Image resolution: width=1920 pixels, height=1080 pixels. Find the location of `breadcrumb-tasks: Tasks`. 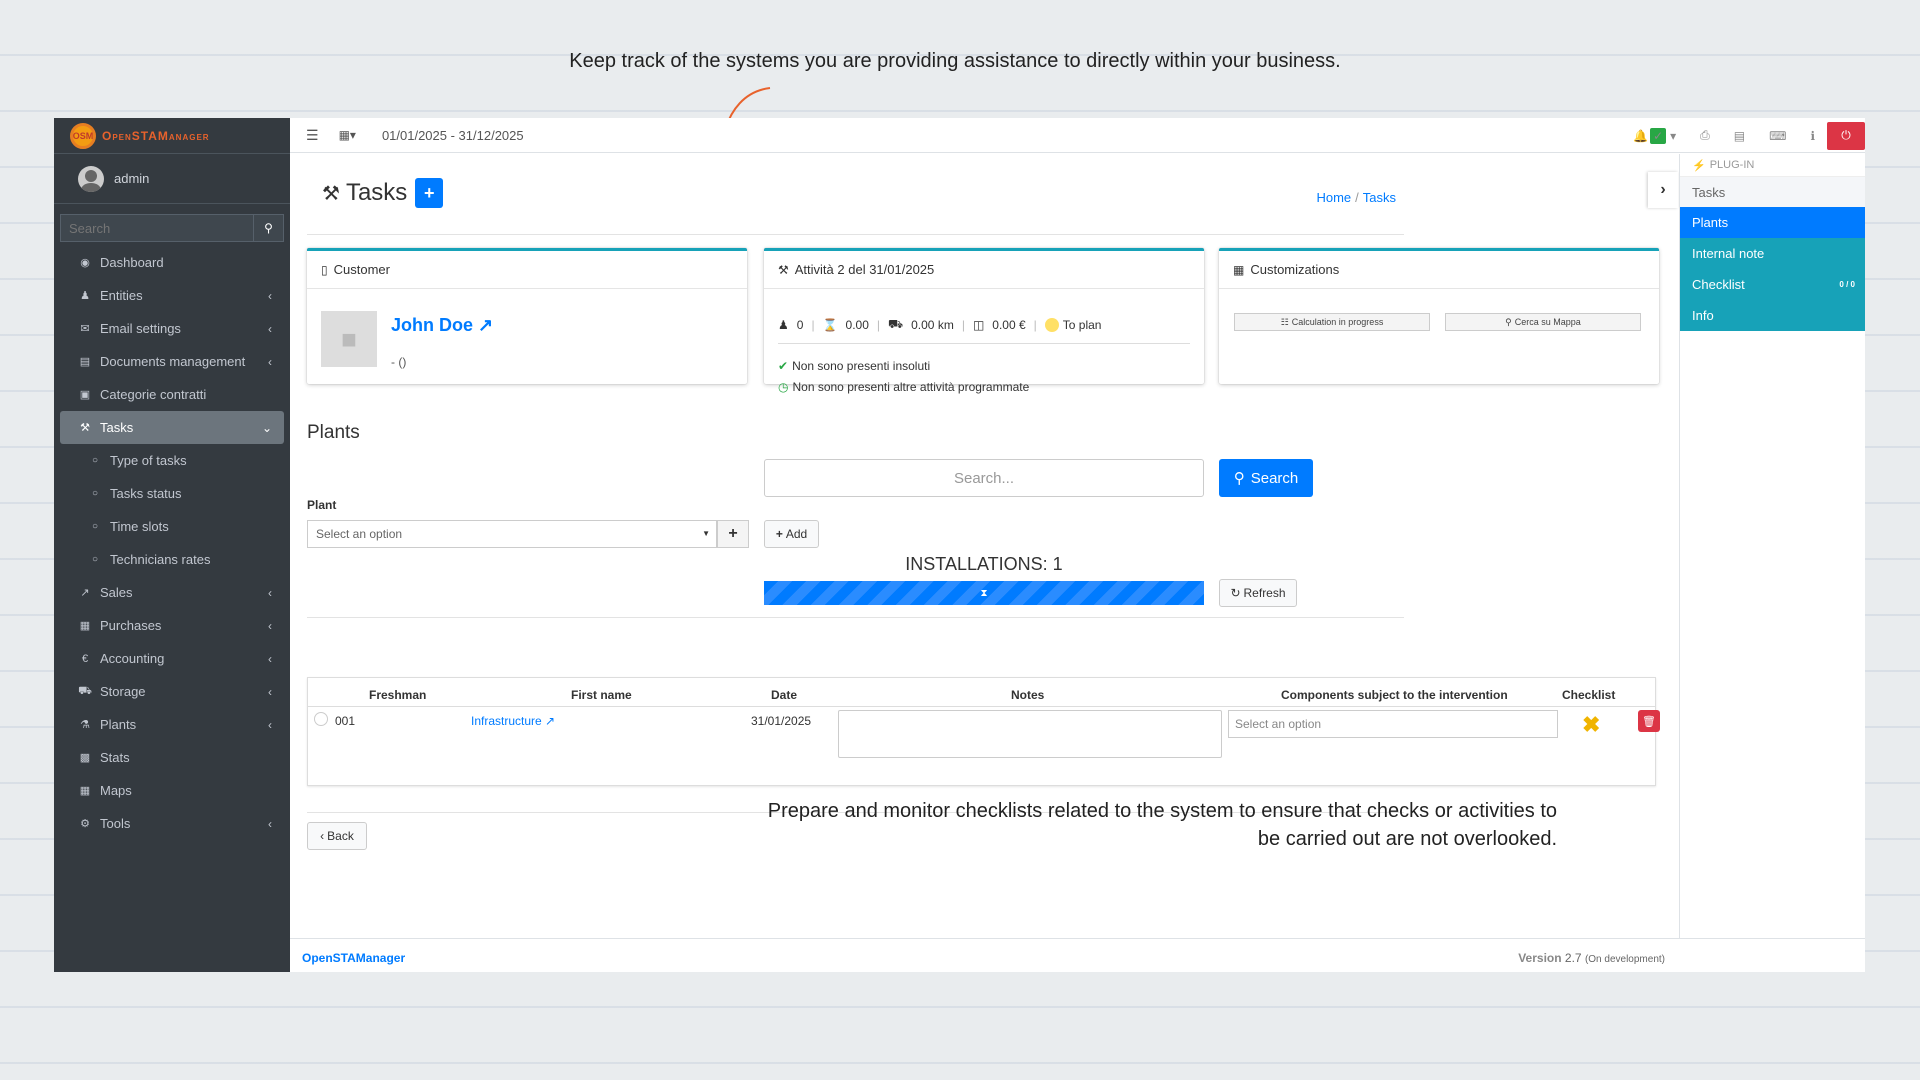

breadcrumb-tasks: Tasks is located at coordinates (1379, 197).